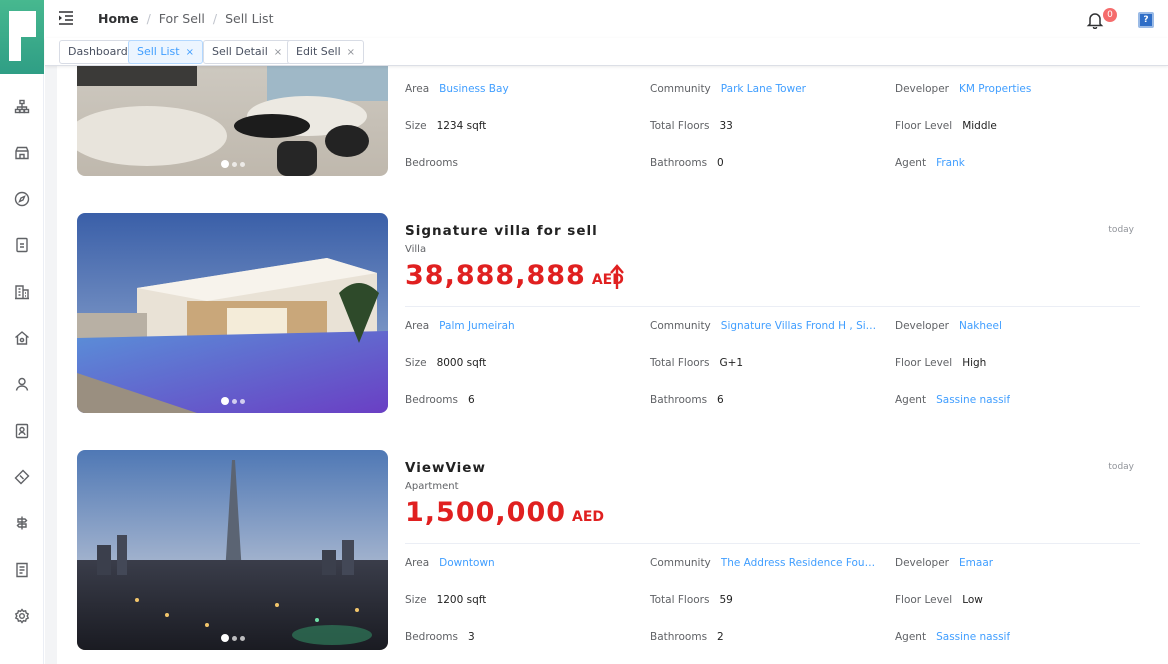 The image size is (1168, 664). Describe the element at coordinates (501, 231) in the screenshot. I see `listing-title: Signature villa for sell` at that location.